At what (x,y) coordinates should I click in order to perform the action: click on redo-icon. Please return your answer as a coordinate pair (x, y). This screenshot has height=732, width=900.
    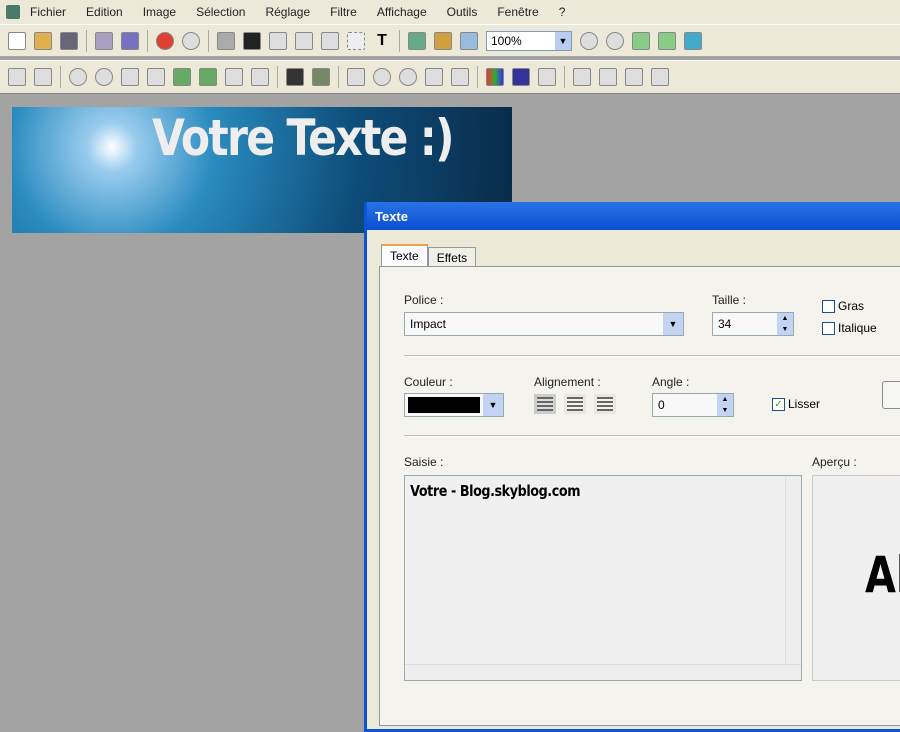
    Looking at the image, I should click on (191, 40).